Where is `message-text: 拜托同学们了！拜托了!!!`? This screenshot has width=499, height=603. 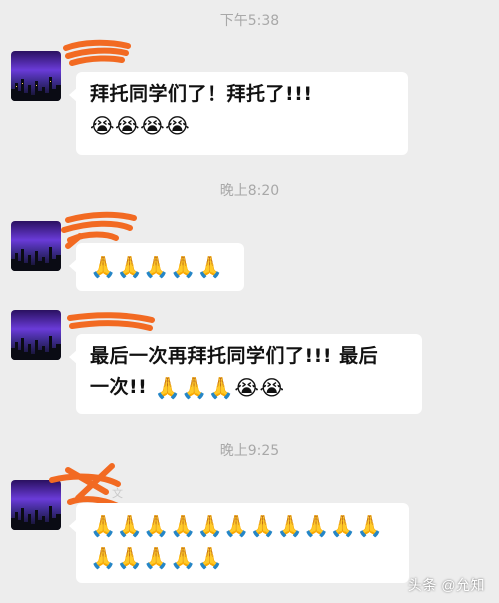 message-text: 拜托同学们了！拜托了!!! is located at coordinates (201, 94).